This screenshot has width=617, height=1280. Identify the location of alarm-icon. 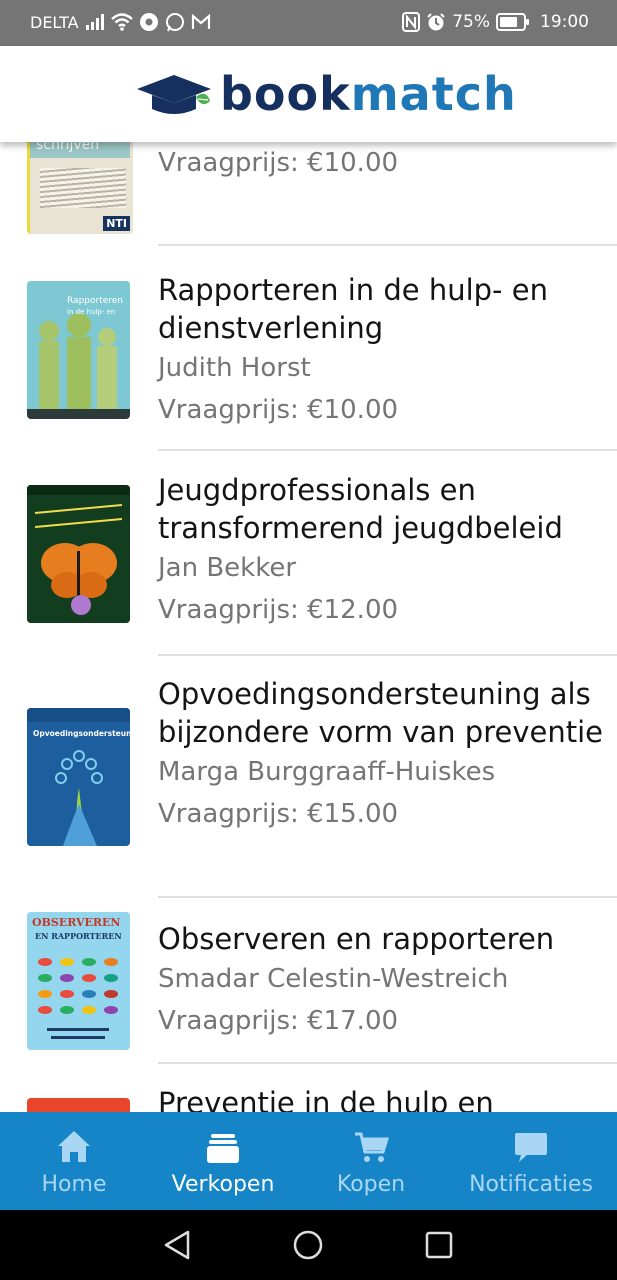
(436, 22).